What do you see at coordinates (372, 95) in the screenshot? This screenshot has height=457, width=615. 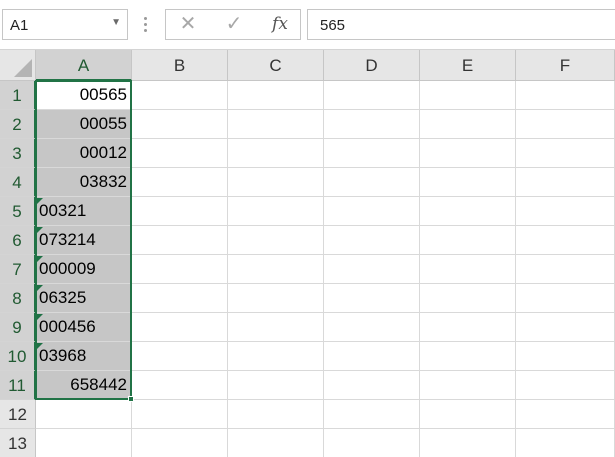 I see `cell-d1` at bounding box center [372, 95].